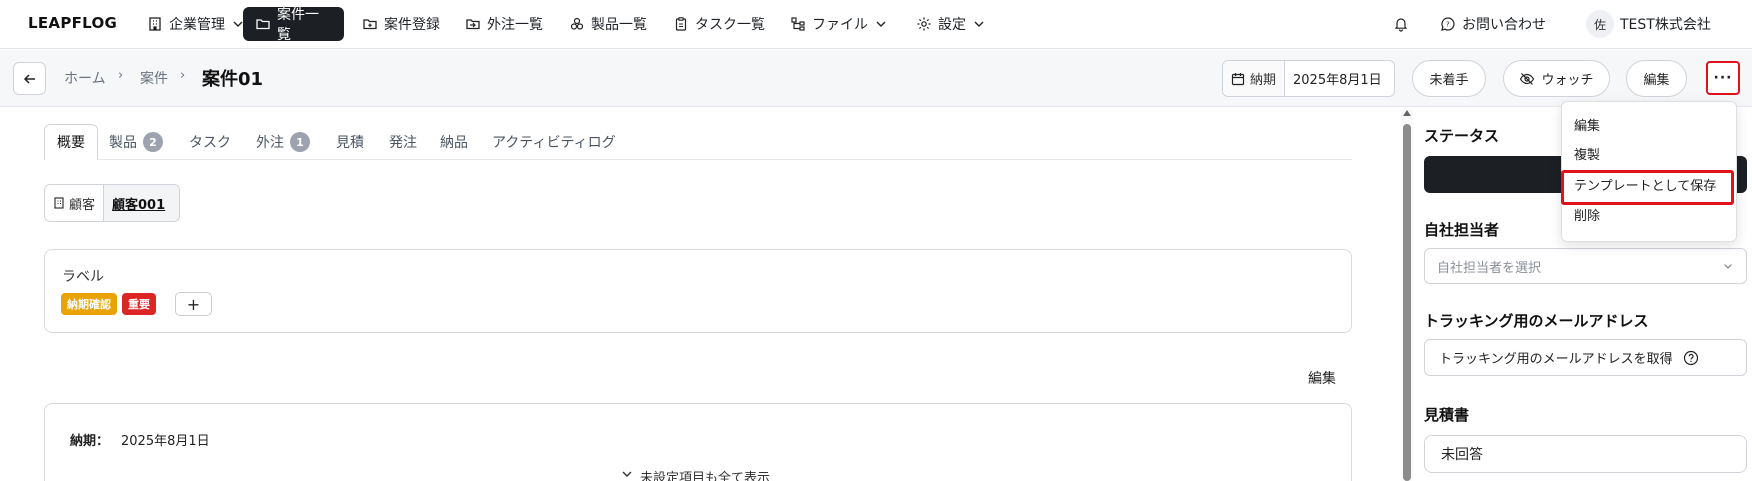 This screenshot has width=1752, height=481. I want to click on nav-outsource-list: 外注一覧, so click(504, 24).